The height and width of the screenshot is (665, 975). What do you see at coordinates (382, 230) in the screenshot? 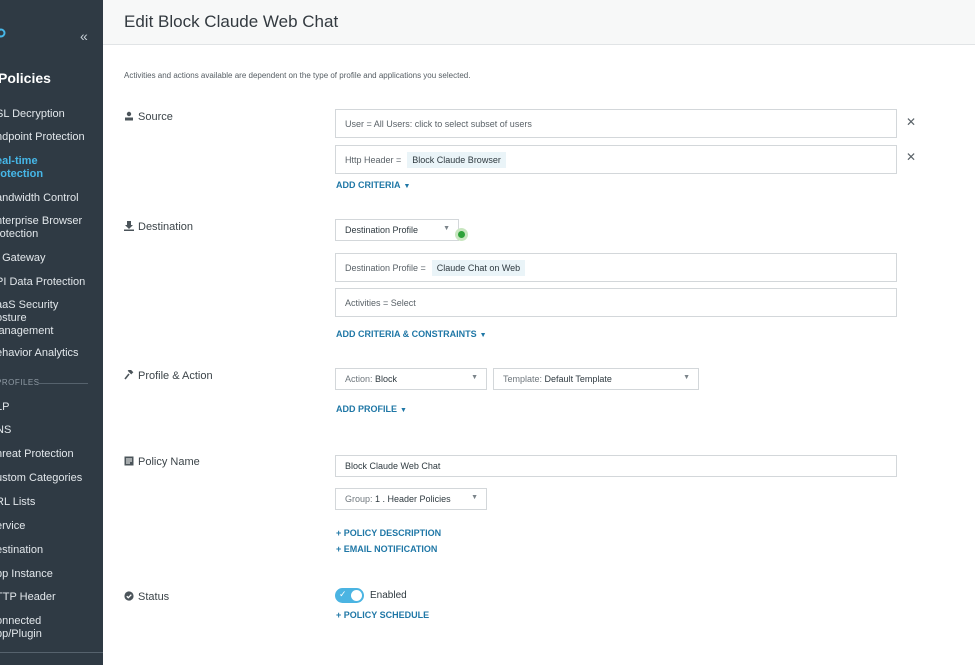
I see `destination-type-value: Destination Profile` at bounding box center [382, 230].